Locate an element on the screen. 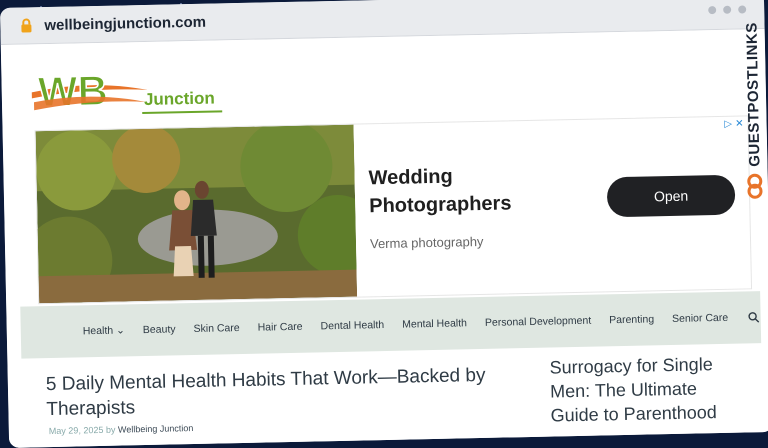 The height and width of the screenshot is (448, 768). ad-advertiser: Verma photography is located at coordinates (426, 242).